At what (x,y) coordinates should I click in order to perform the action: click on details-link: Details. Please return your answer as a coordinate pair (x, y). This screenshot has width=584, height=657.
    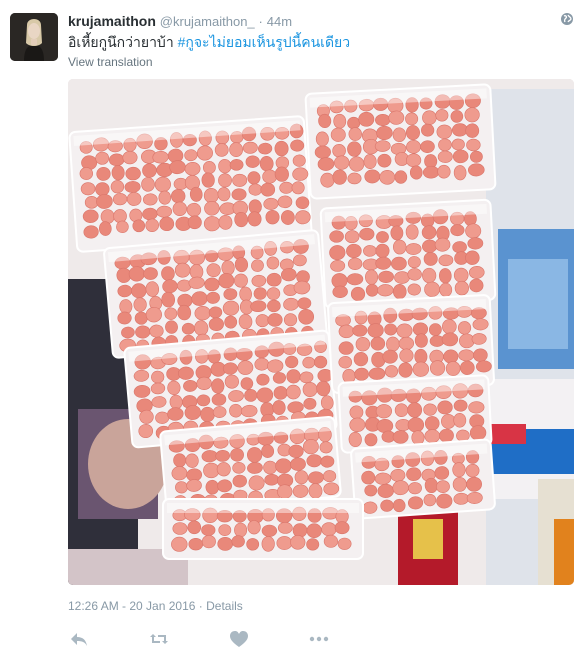
    Looking at the image, I should click on (224, 606).